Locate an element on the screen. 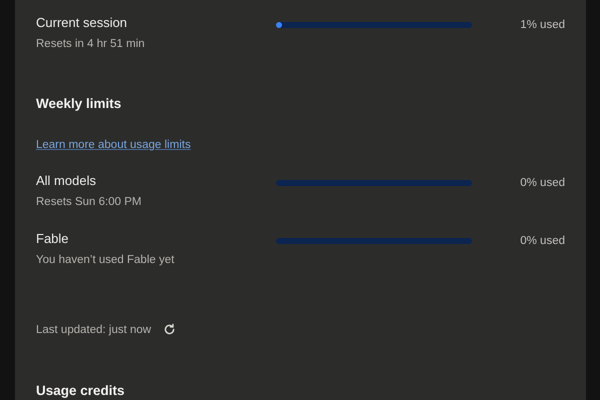 This screenshot has height=400, width=600. limit-title: Current session is located at coordinates (82, 23).